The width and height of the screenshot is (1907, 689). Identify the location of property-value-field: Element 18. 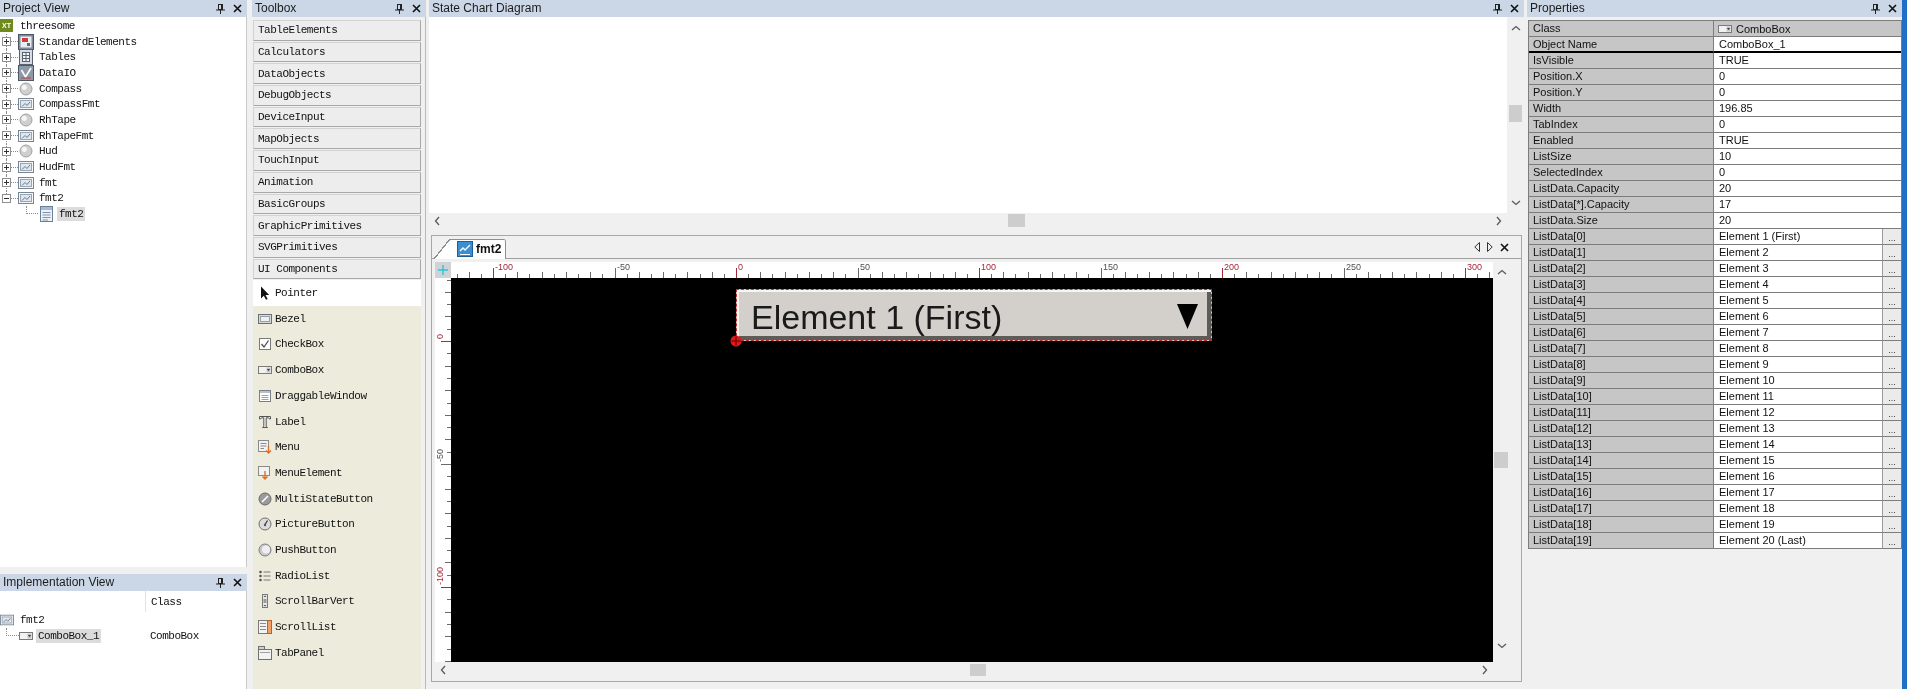
(1798, 509).